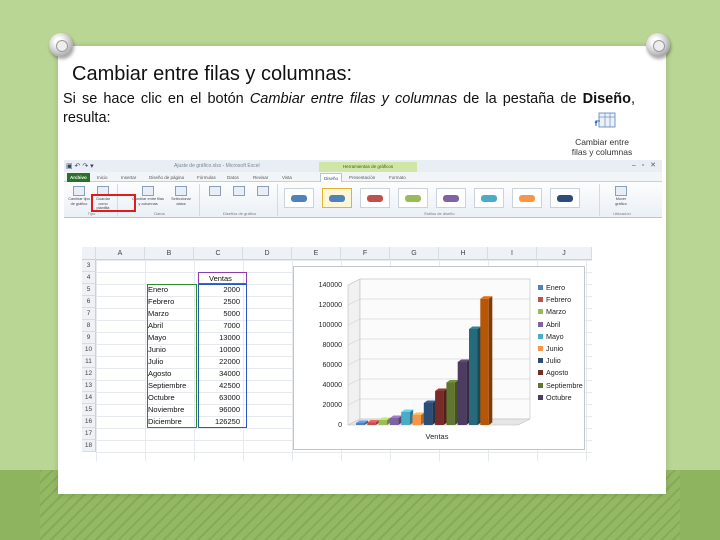  I want to click on column-header: H, so click(463, 253).